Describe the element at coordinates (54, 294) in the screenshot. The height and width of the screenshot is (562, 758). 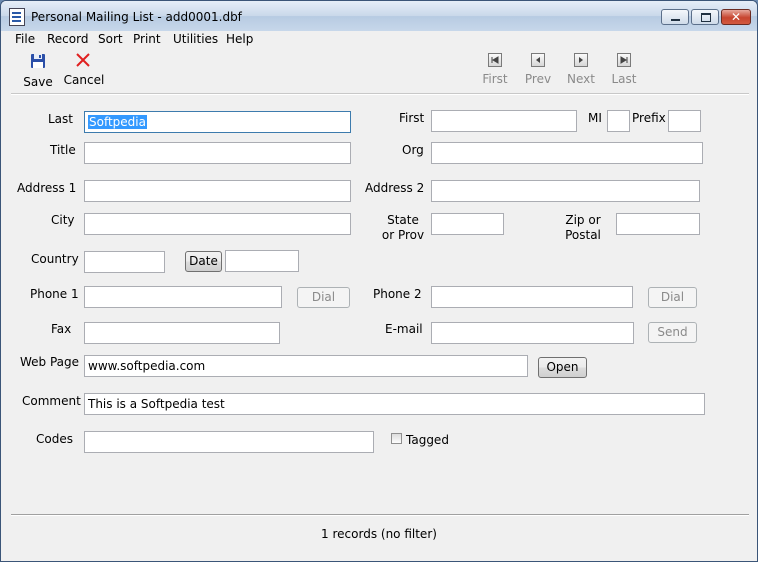
I see `phone1-label: Phone 1` at that location.